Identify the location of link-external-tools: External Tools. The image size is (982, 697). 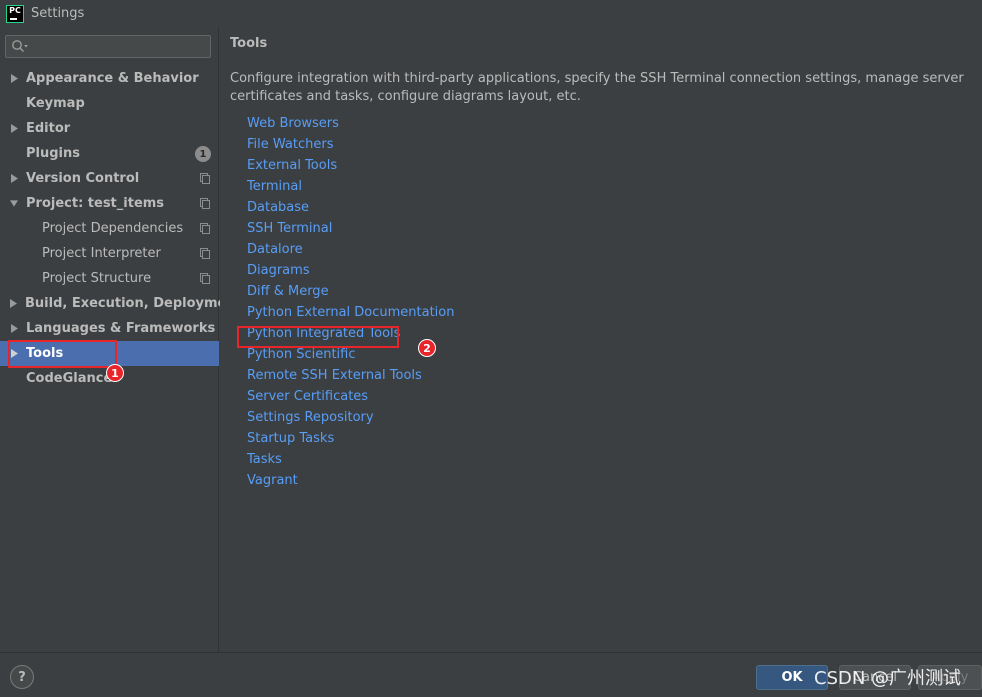
(350, 165).